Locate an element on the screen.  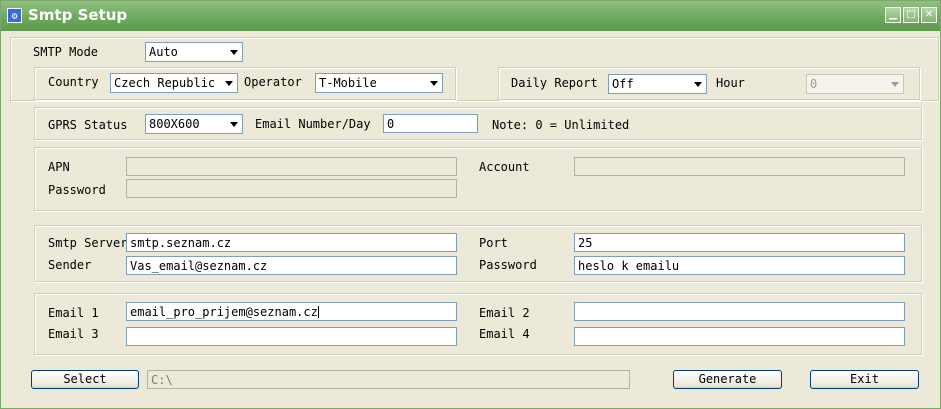
country-label: Country is located at coordinates (73, 82).